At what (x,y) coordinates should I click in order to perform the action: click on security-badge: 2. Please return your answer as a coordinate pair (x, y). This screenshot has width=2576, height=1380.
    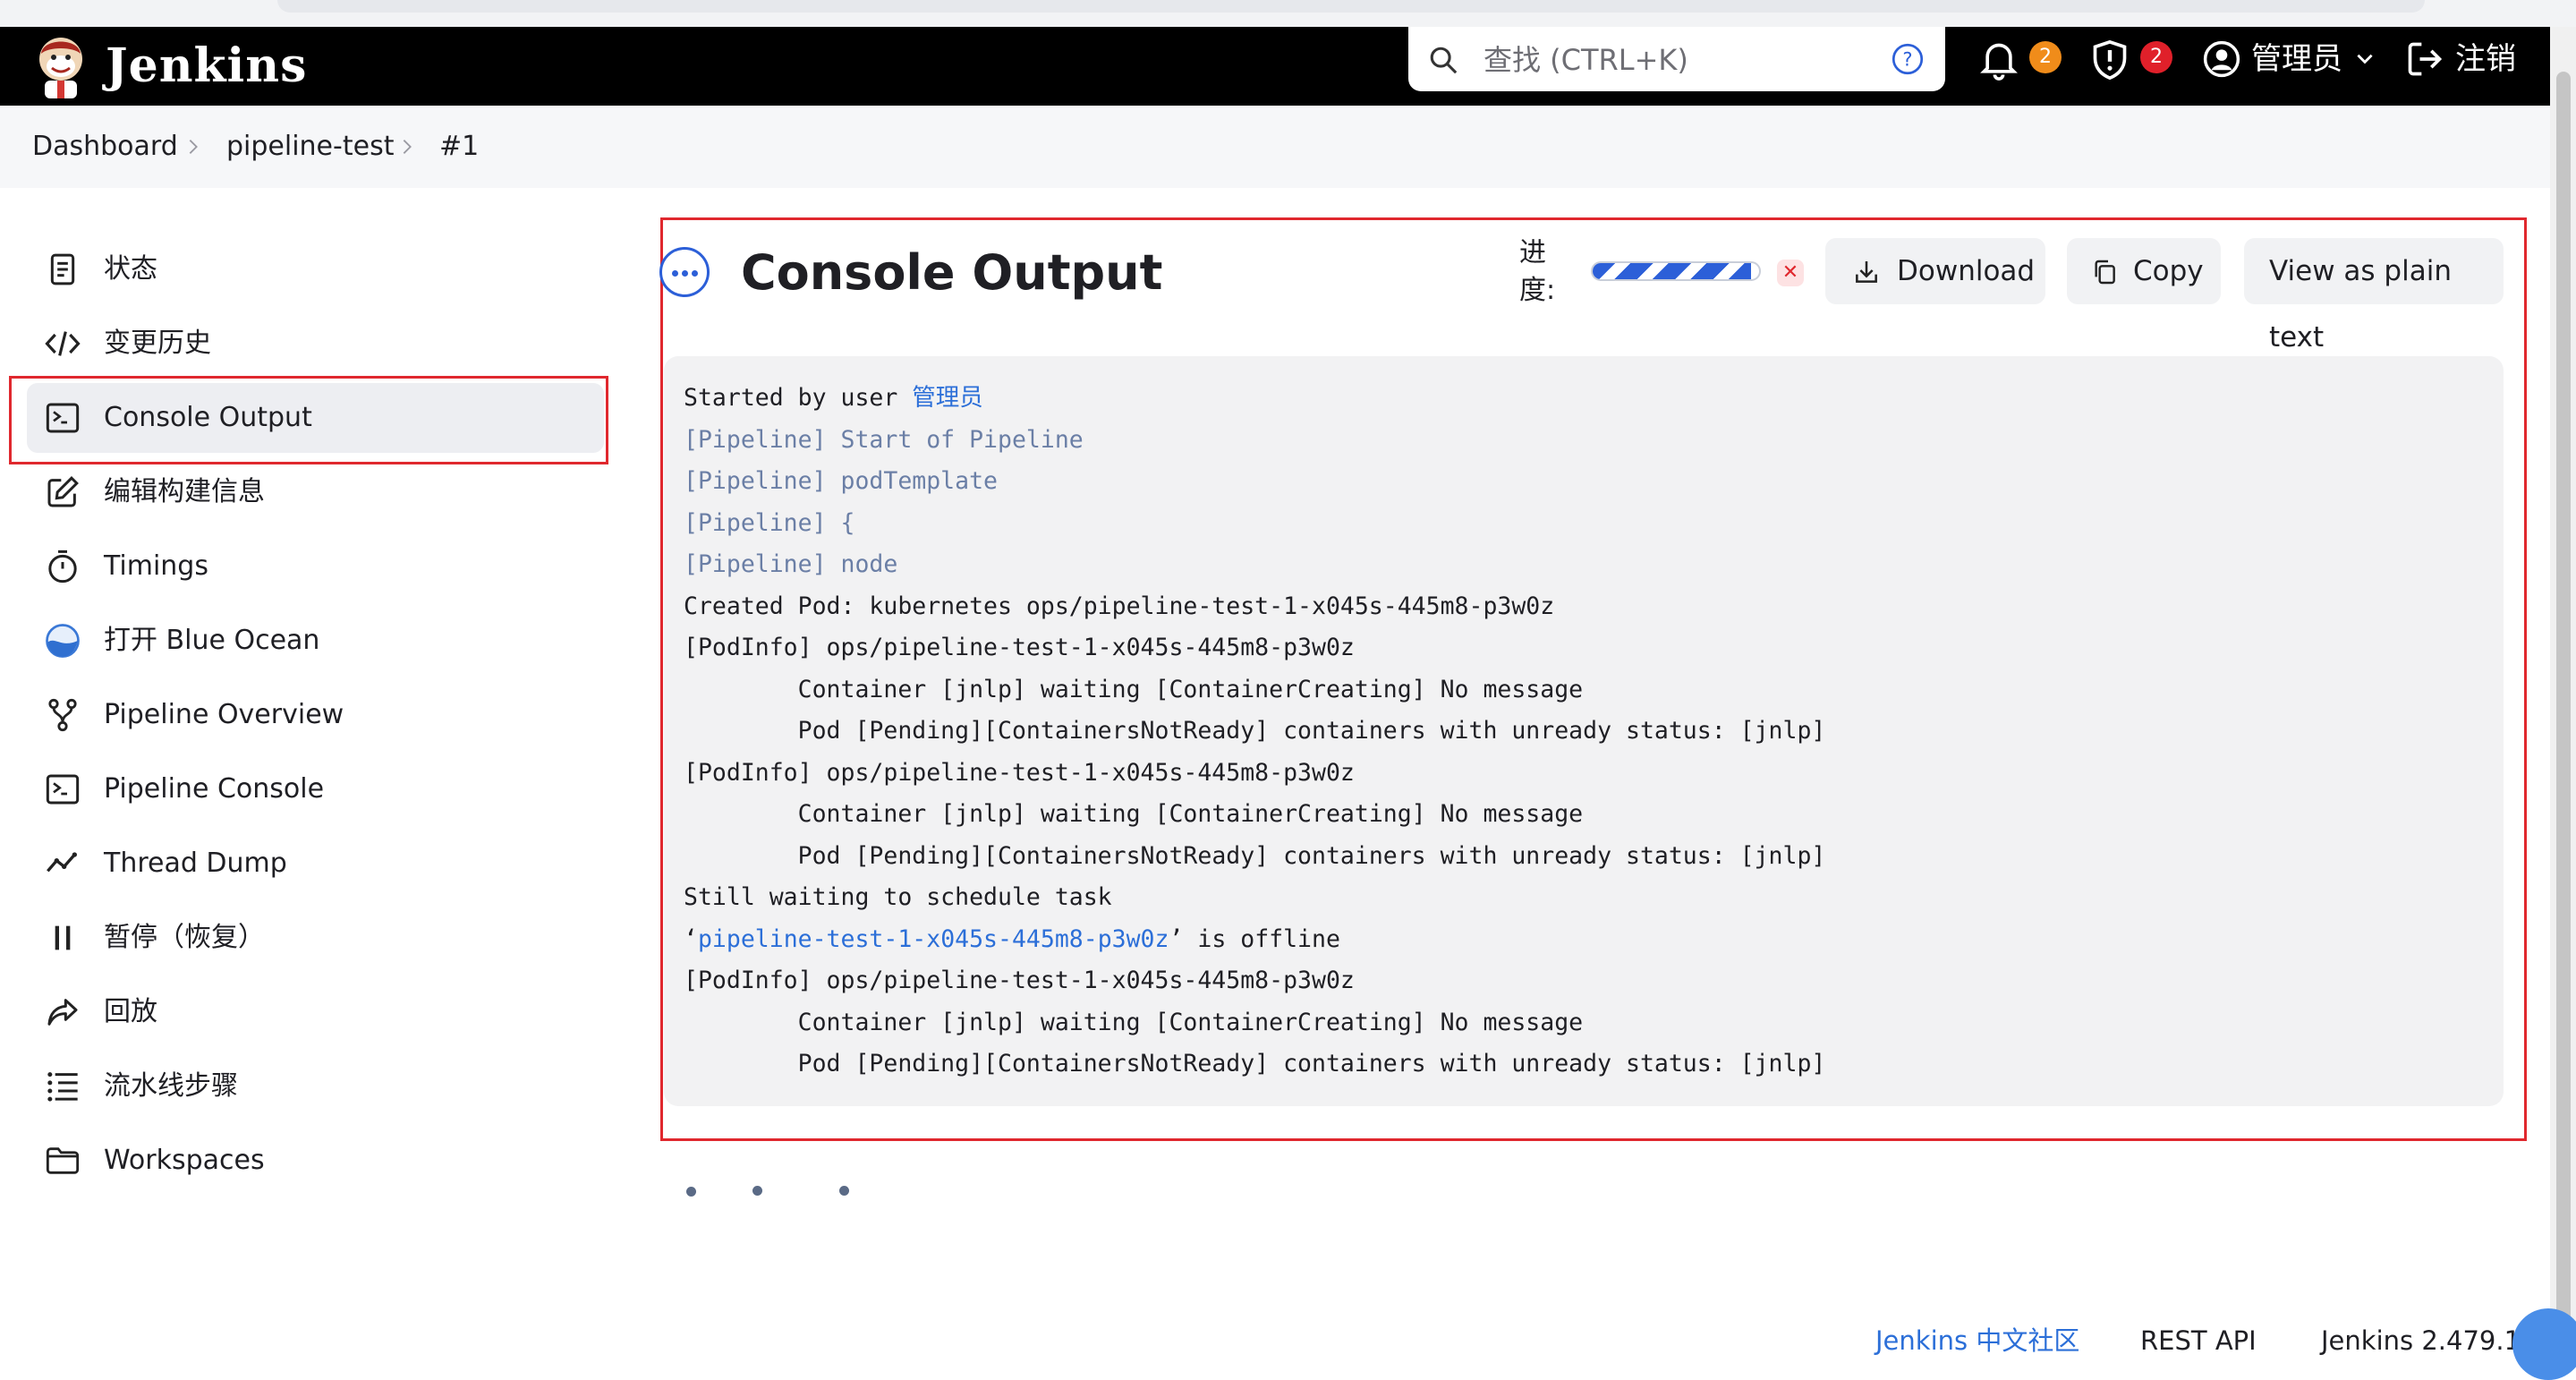
    Looking at the image, I should click on (2156, 57).